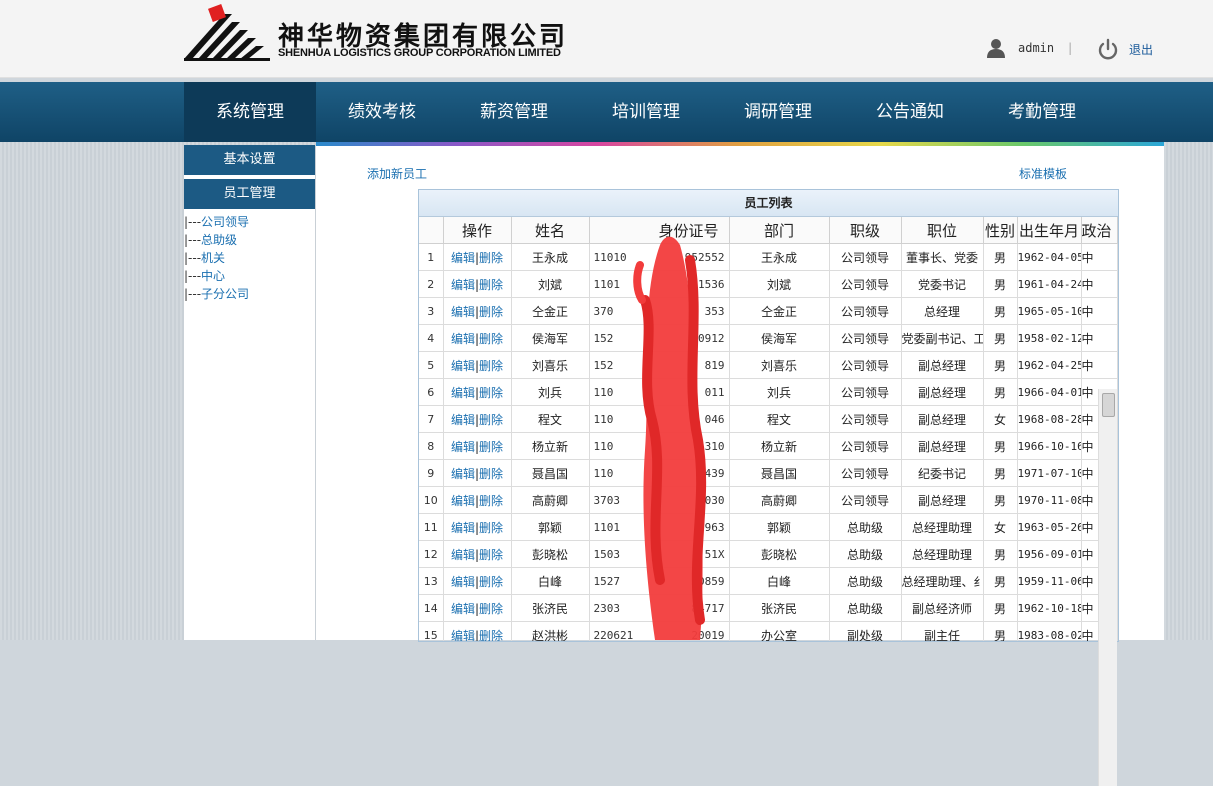 This screenshot has width=1213, height=786. What do you see at coordinates (431, 338) in the screenshot?
I see `row-index: 4` at bounding box center [431, 338].